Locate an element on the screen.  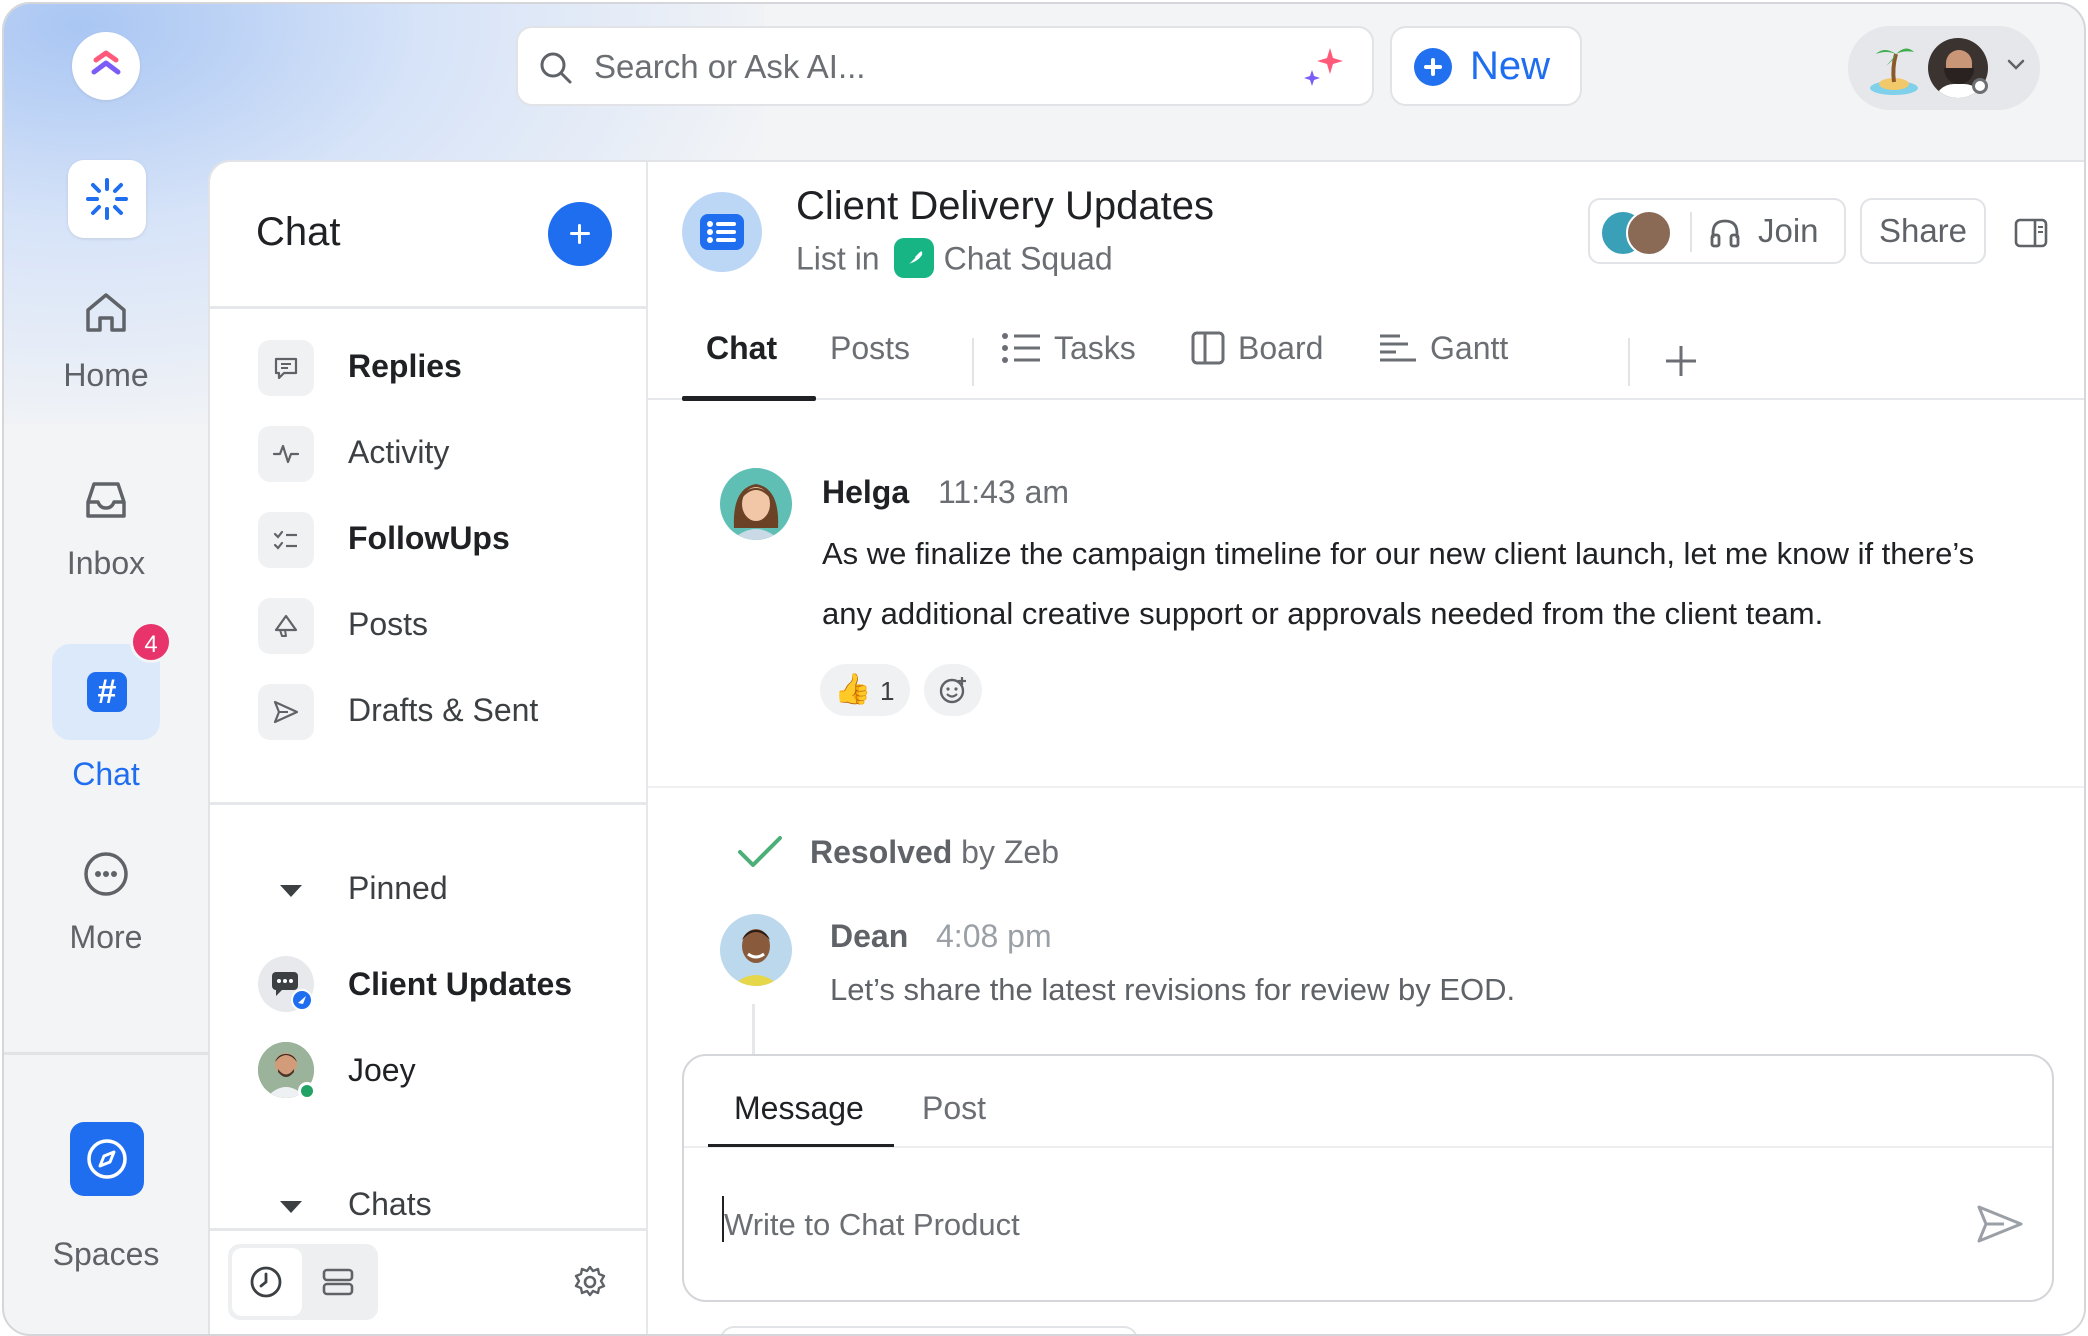
sidebar-item-label: Posts is located at coordinates (388, 624).